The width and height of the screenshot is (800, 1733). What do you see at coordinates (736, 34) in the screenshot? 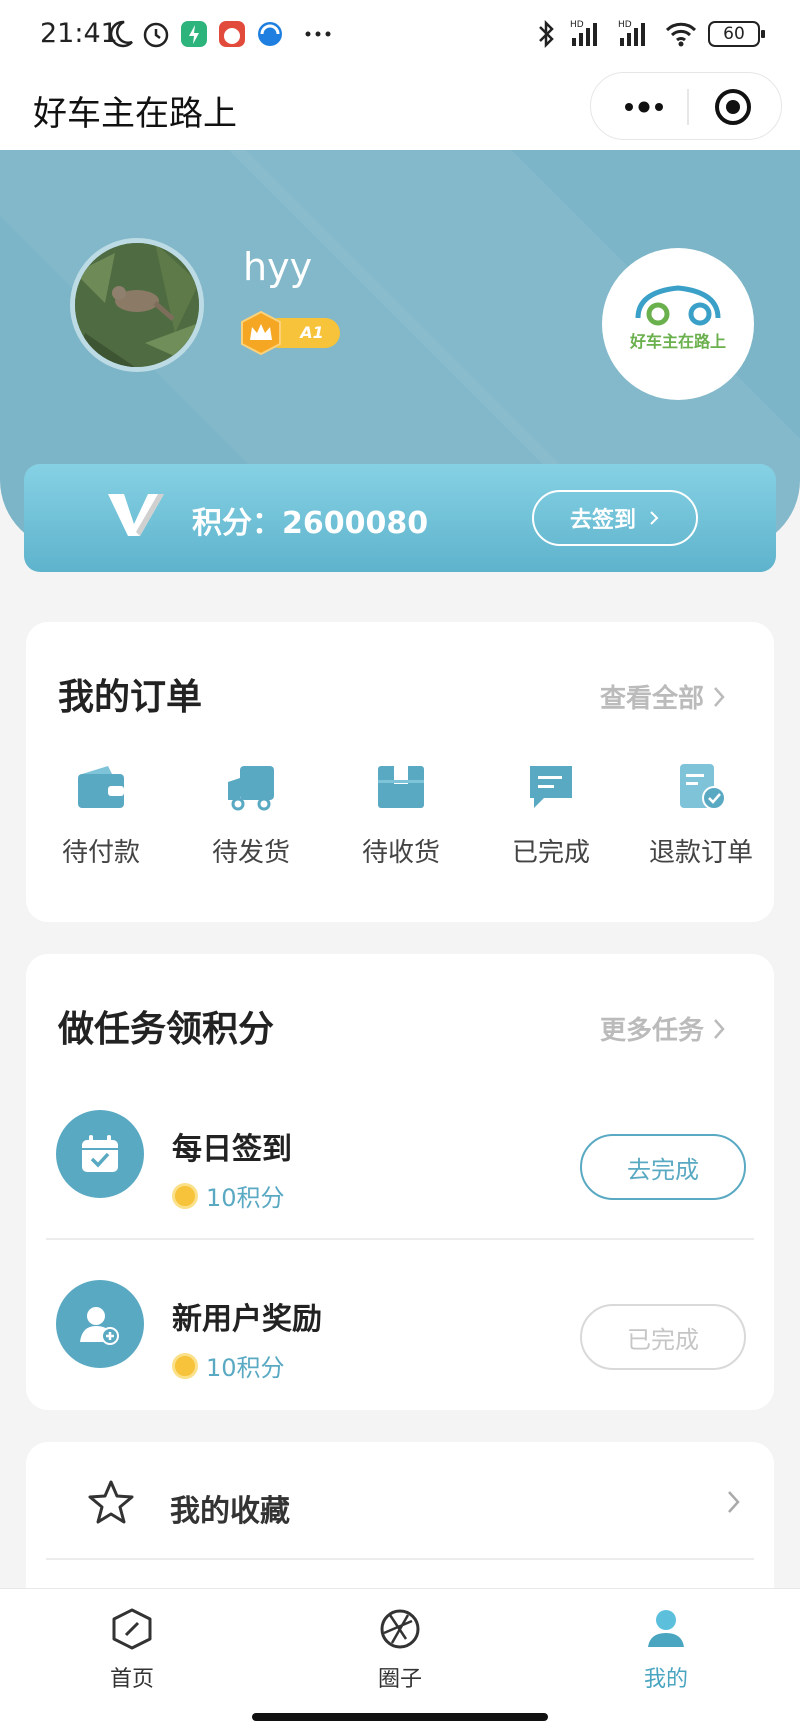
I see `battery-icon: 60` at bounding box center [736, 34].